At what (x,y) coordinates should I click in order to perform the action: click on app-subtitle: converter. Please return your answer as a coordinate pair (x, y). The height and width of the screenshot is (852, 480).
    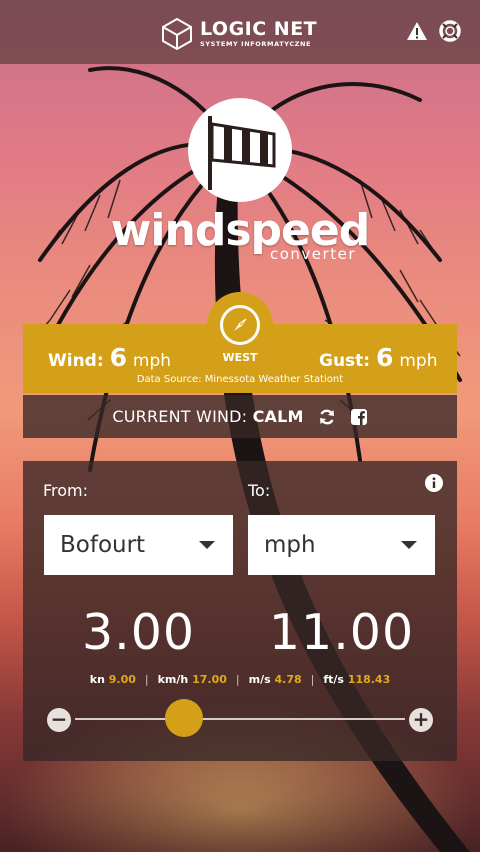
    Looking at the image, I should click on (313, 254).